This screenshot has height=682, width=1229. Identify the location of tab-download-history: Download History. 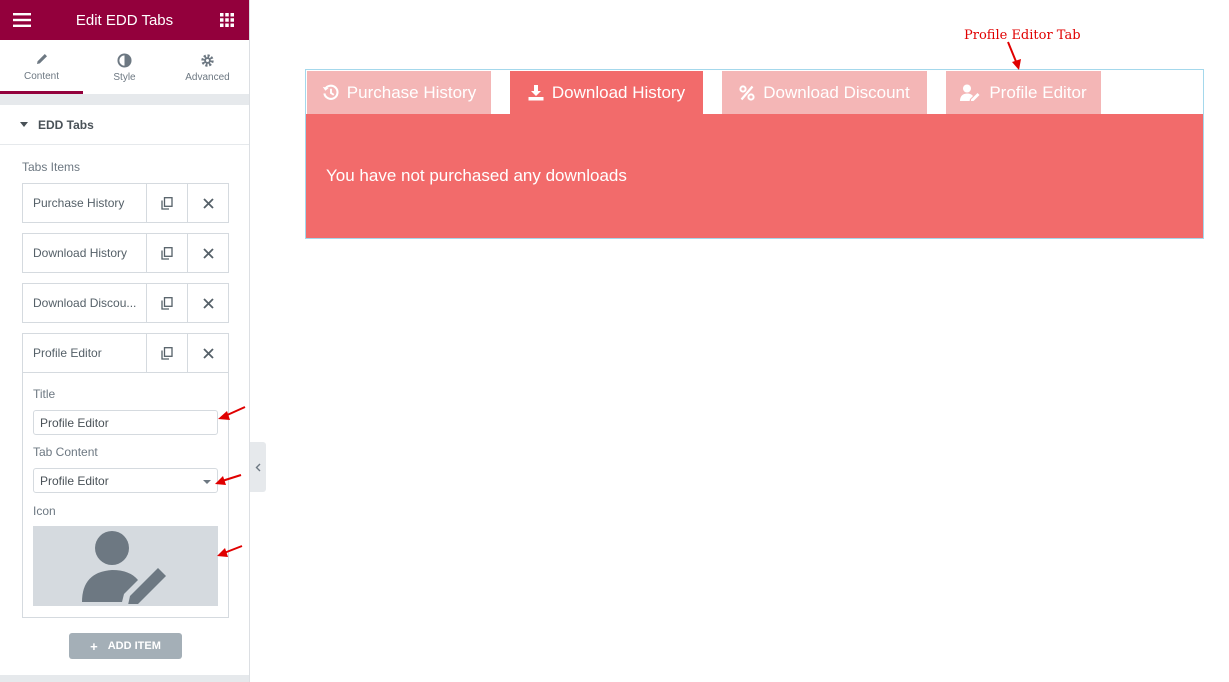
(606, 92).